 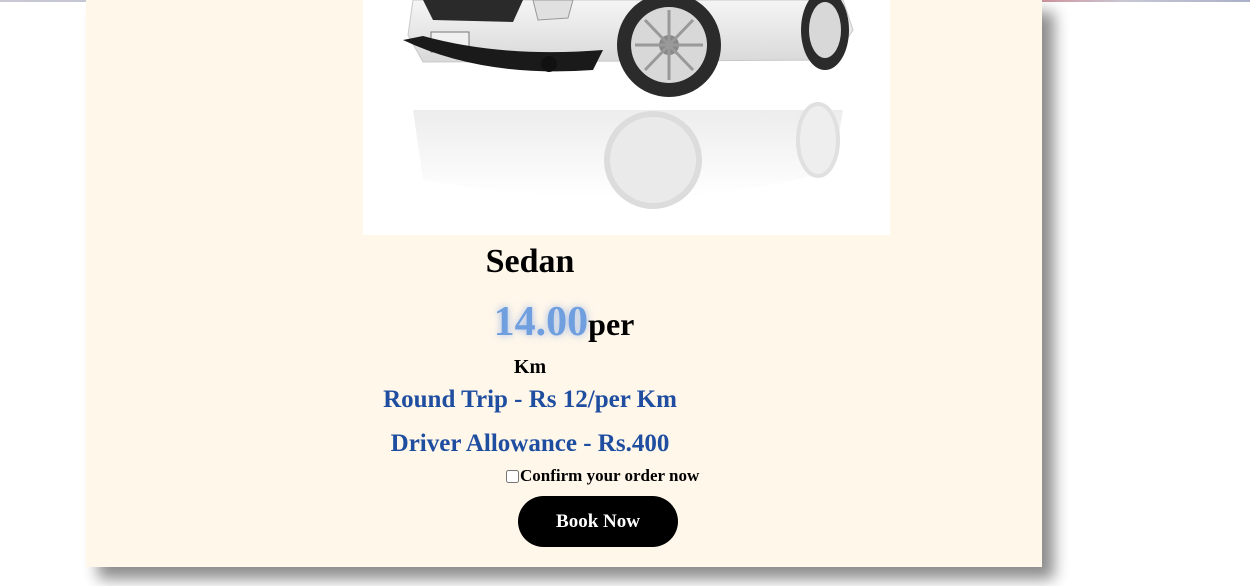 I want to click on price-unit: per, so click(x=611, y=324).